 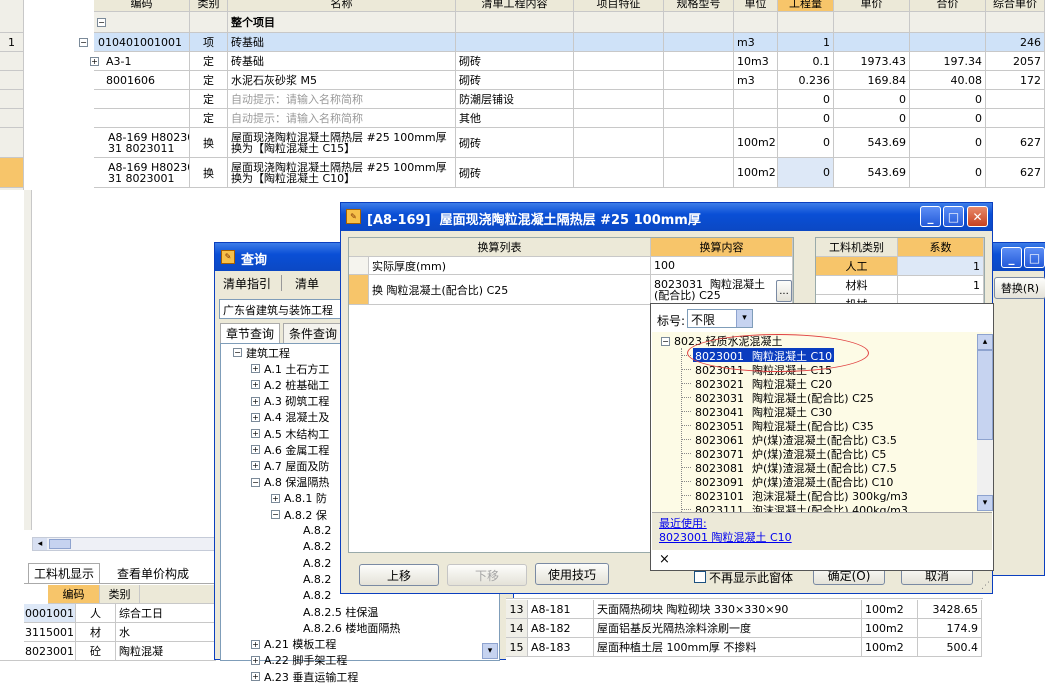 What do you see at coordinates (517, 628) in the screenshot?
I see `row-number: 14` at bounding box center [517, 628].